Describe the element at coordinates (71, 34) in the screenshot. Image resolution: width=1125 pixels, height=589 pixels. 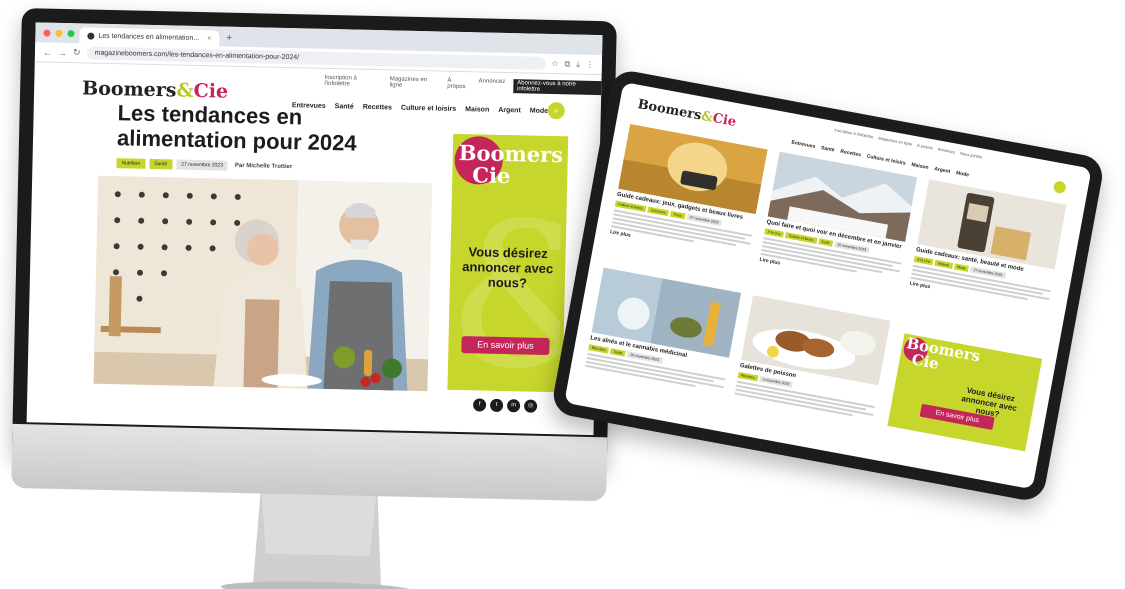
I see `maximize-window-icon` at that location.